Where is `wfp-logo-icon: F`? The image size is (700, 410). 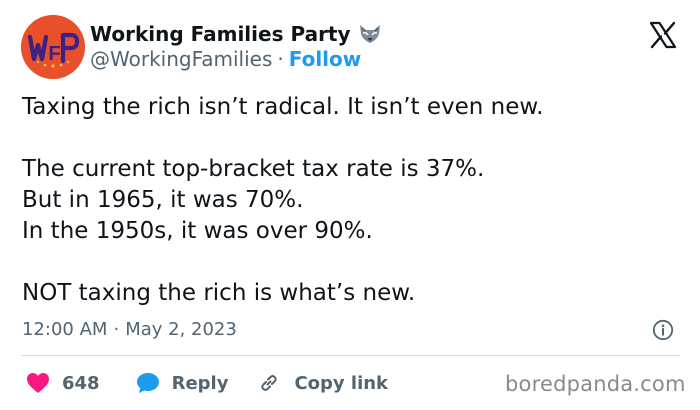
wfp-logo-icon: F is located at coordinates (53, 47).